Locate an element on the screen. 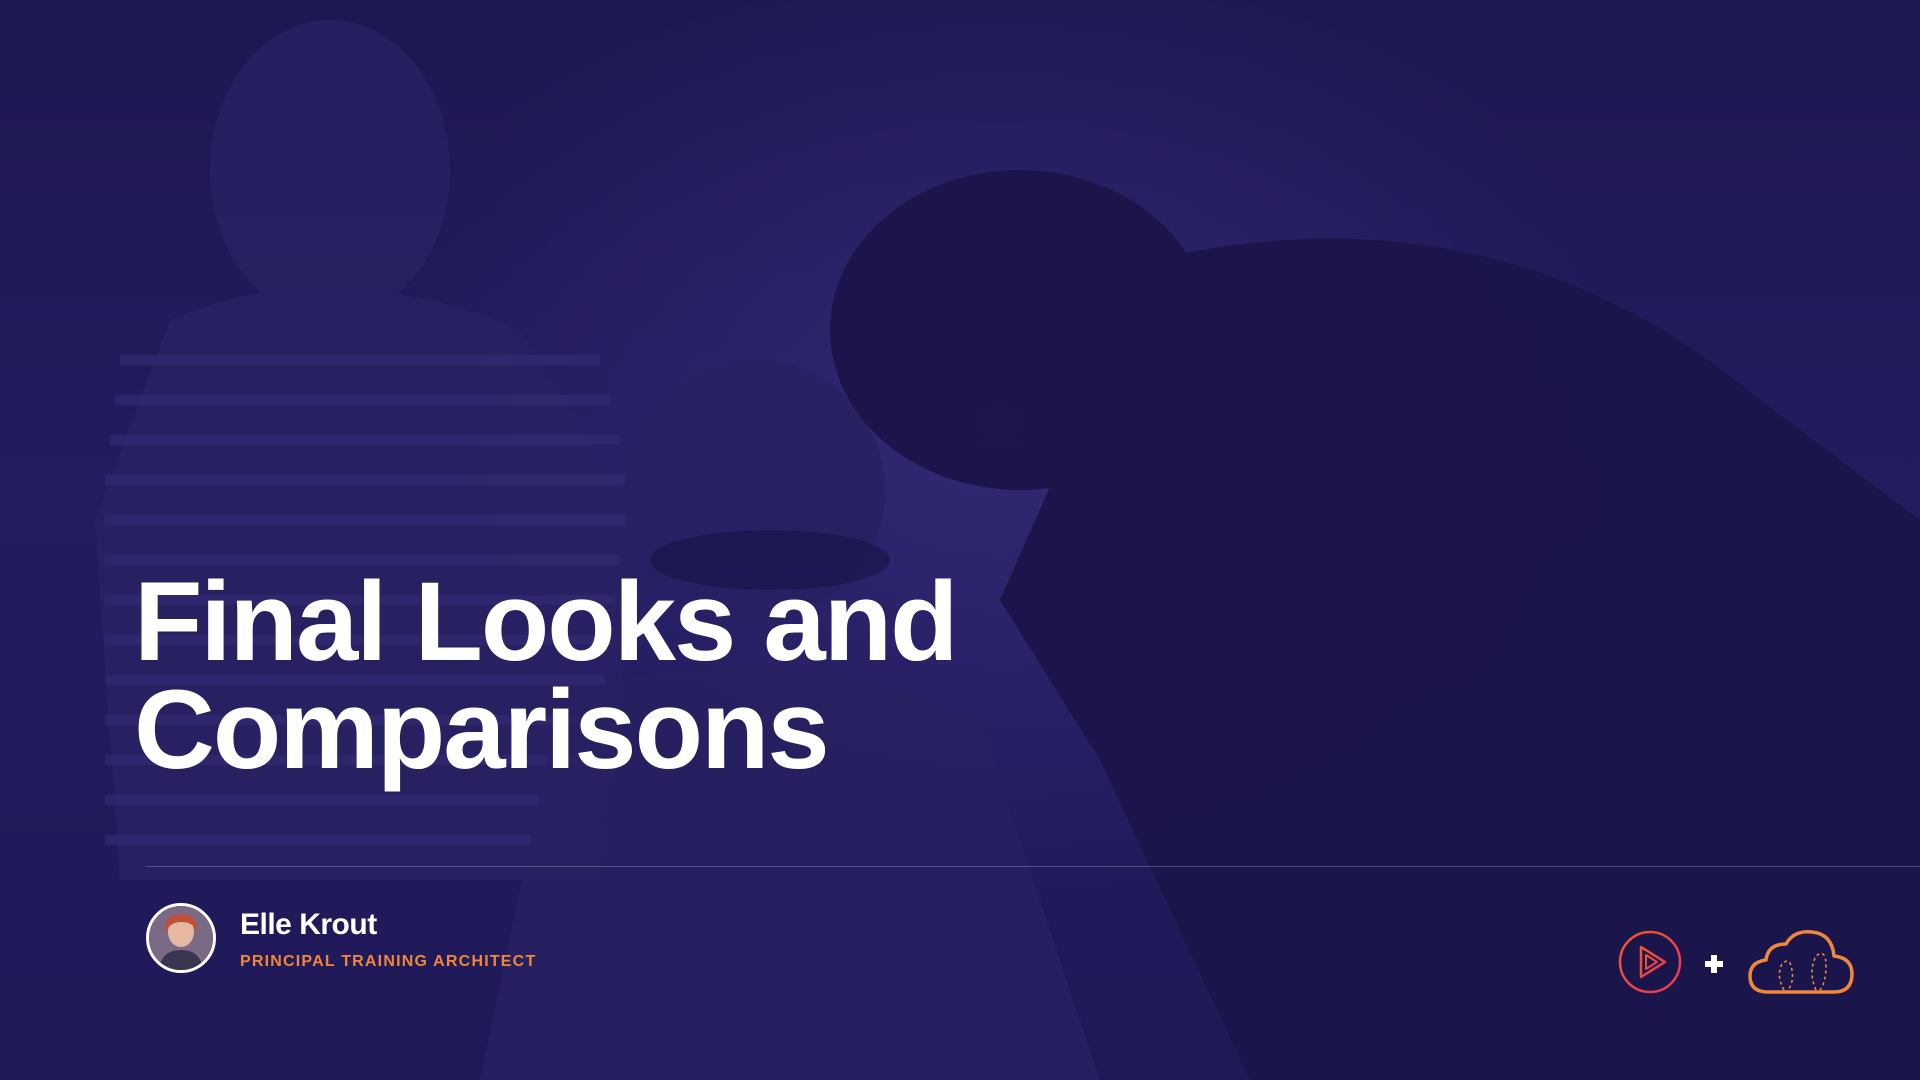  slide-title: Final Looks and Comparisons is located at coordinates (546, 675).